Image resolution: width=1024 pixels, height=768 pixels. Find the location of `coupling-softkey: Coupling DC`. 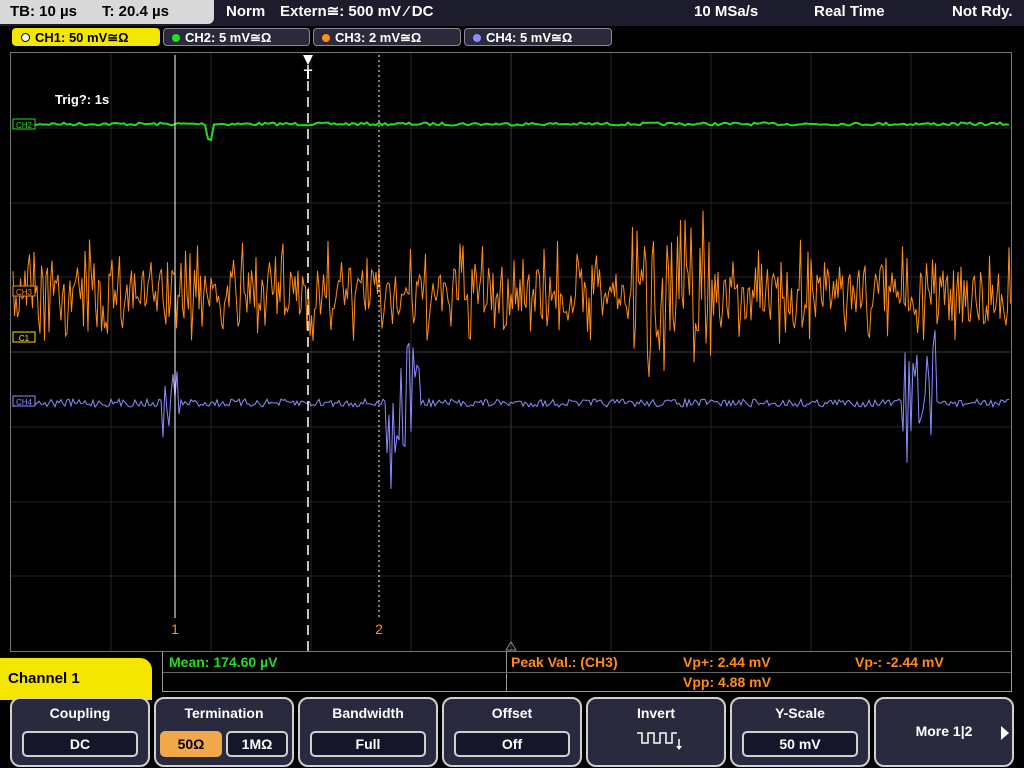

coupling-softkey: Coupling DC is located at coordinates (80, 732).